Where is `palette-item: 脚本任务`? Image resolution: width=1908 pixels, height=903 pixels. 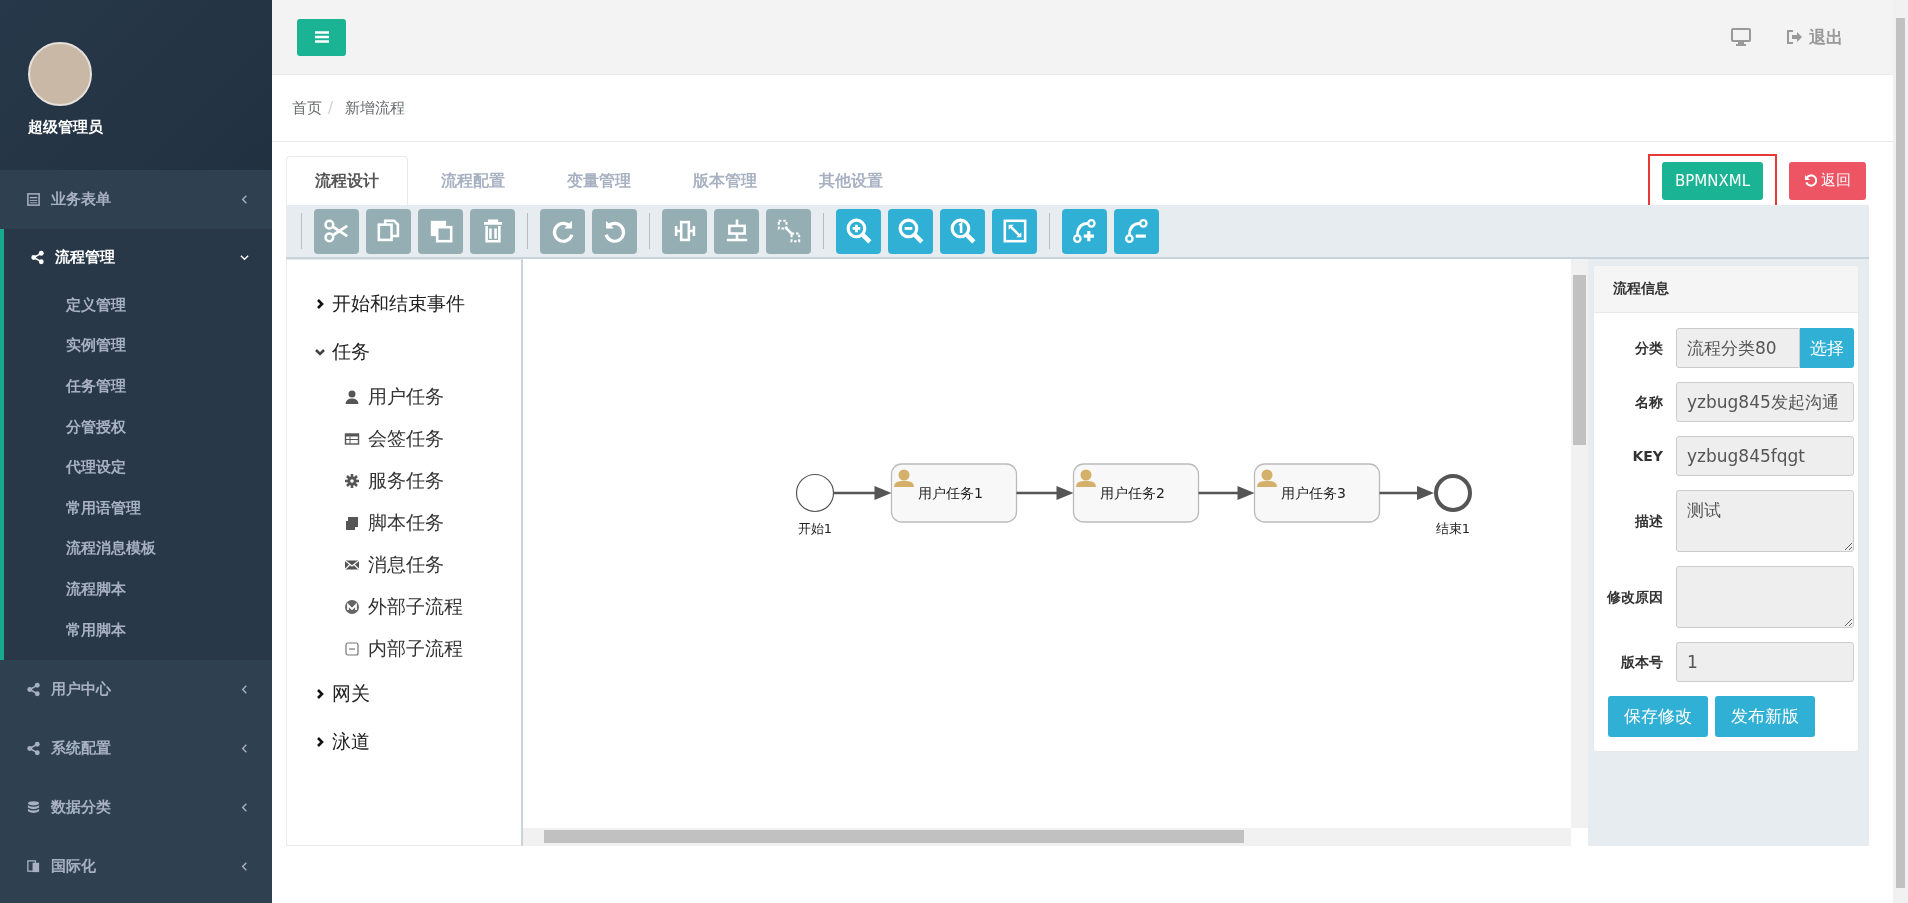 palette-item: 脚本任务 is located at coordinates (417, 523).